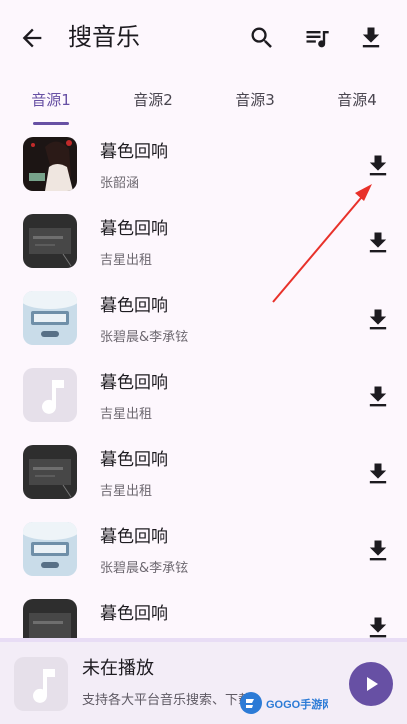 This screenshot has width=407, height=724. I want to click on song-row: 暮色回响 张韶涵, so click(203, 166).